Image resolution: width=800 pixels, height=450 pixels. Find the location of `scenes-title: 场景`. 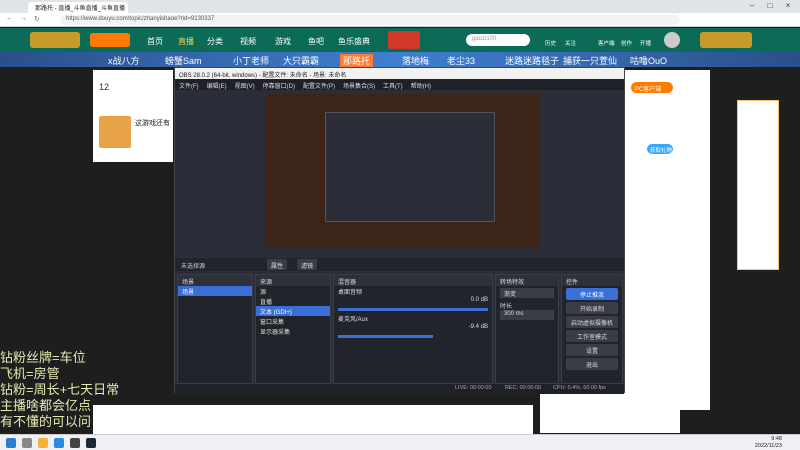

scenes-title: 场景 is located at coordinates (215, 280).